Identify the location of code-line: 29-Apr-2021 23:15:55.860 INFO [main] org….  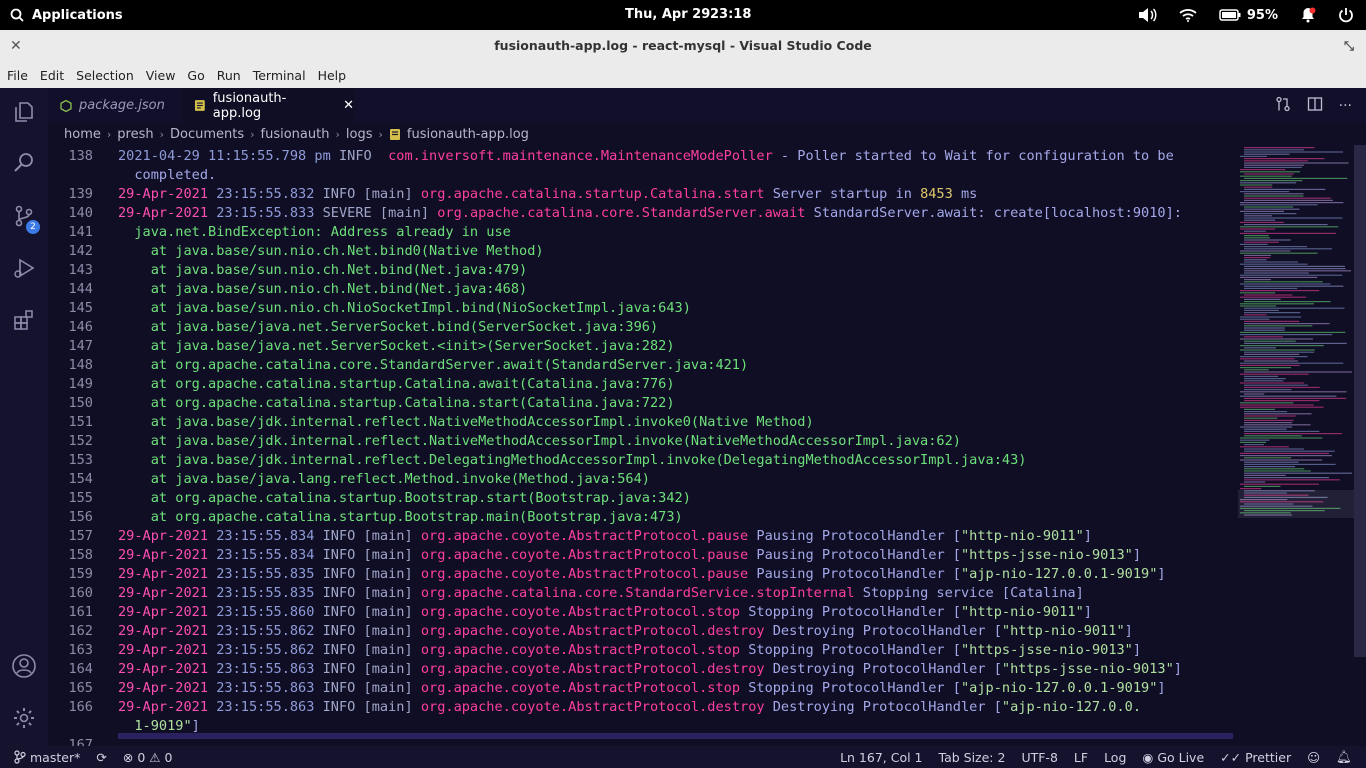
(605, 612).